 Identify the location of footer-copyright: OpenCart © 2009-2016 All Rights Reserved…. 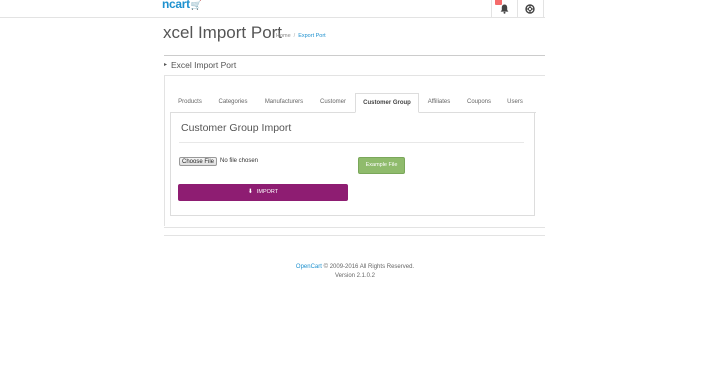
(355, 267).